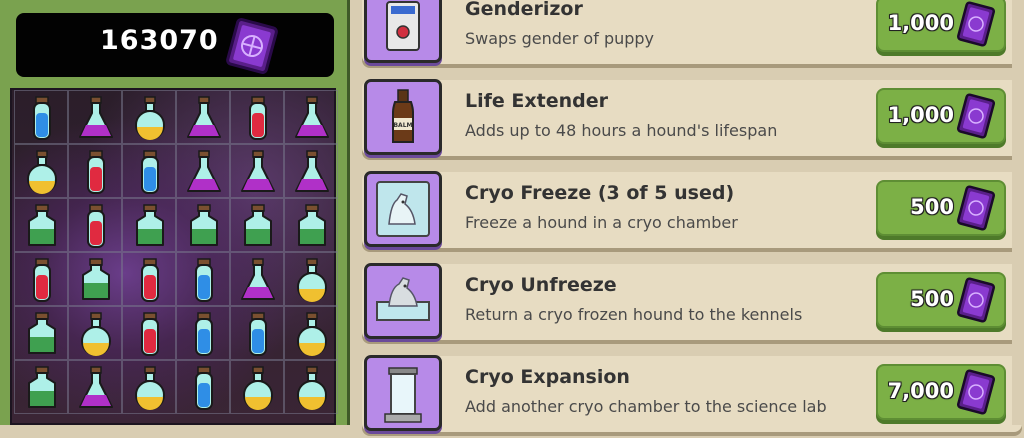  What do you see at coordinates (693, 35) in the screenshot?
I see `shop-item-genderizor: Genderizor Swaps gender of puppy 1,000` at bounding box center [693, 35].